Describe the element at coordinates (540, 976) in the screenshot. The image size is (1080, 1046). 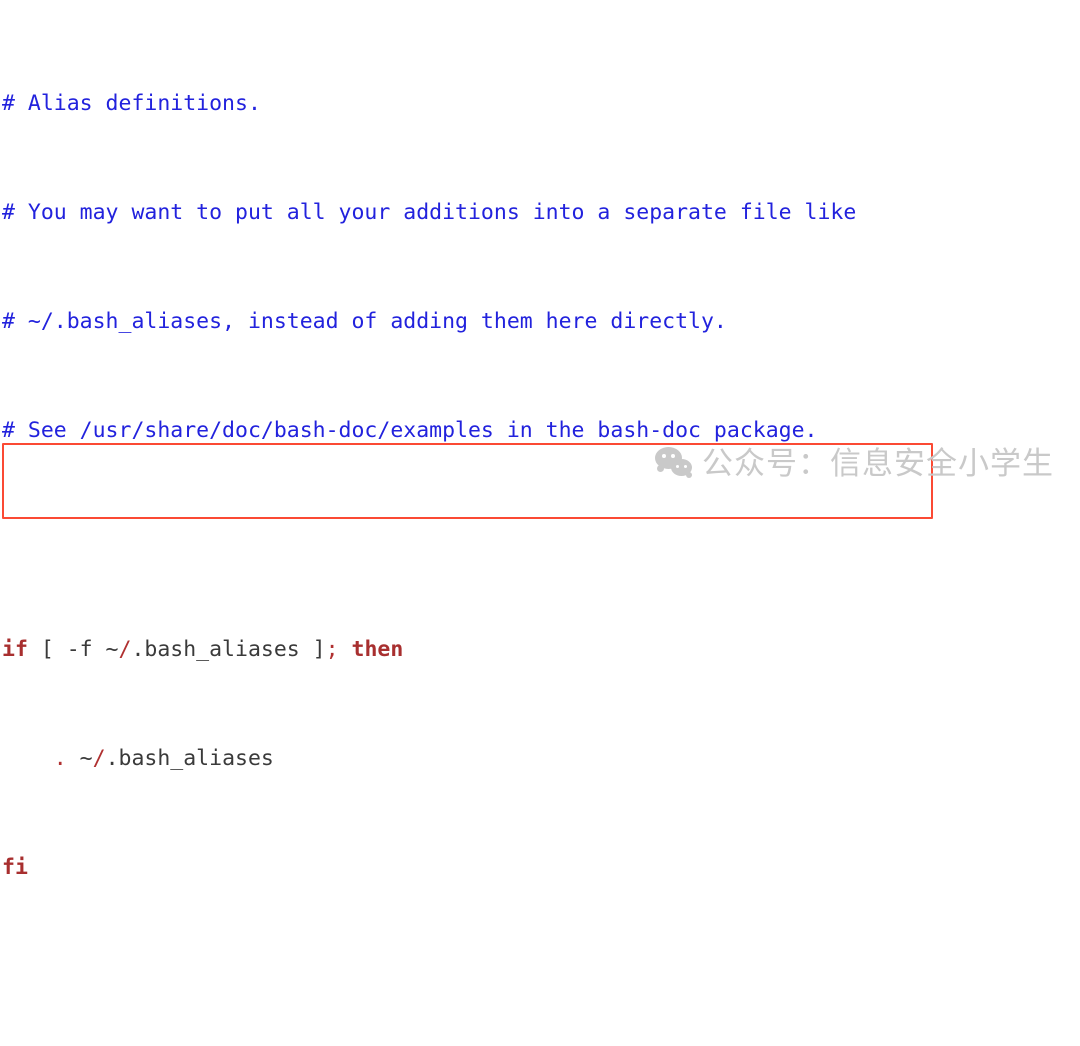
I see `code-line-9-blank` at that location.